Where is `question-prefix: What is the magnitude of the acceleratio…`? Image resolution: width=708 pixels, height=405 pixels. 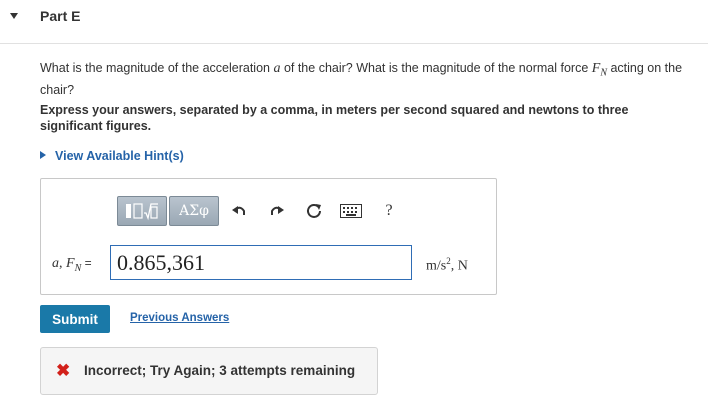 question-prefix: What is the magnitude of the acceleratio… is located at coordinates (157, 68).